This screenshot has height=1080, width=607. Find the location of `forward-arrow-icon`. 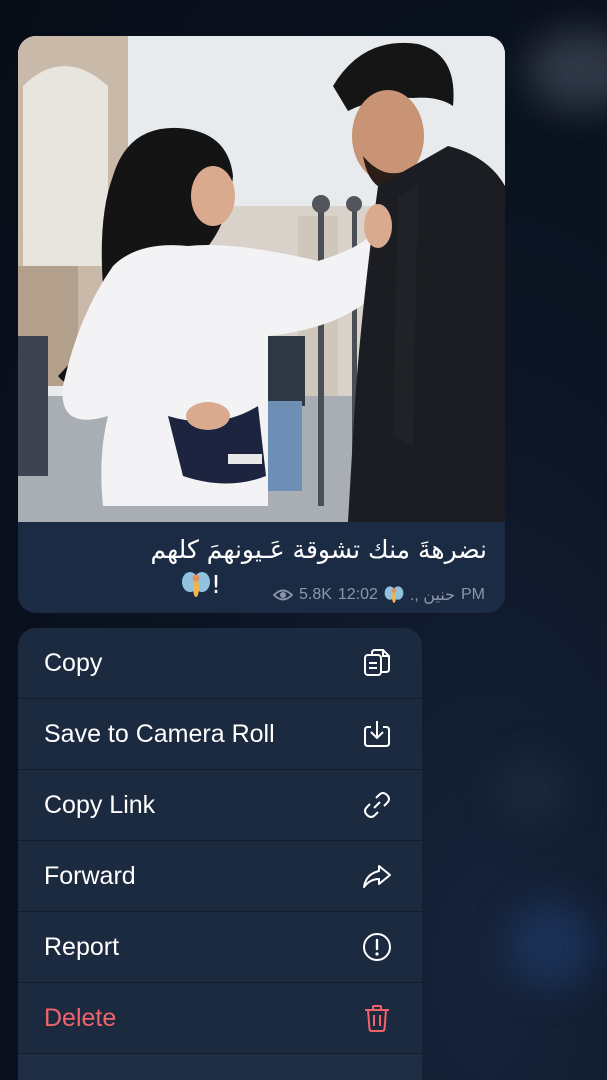

forward-arrow-icon is located at coordinates (377, 876).